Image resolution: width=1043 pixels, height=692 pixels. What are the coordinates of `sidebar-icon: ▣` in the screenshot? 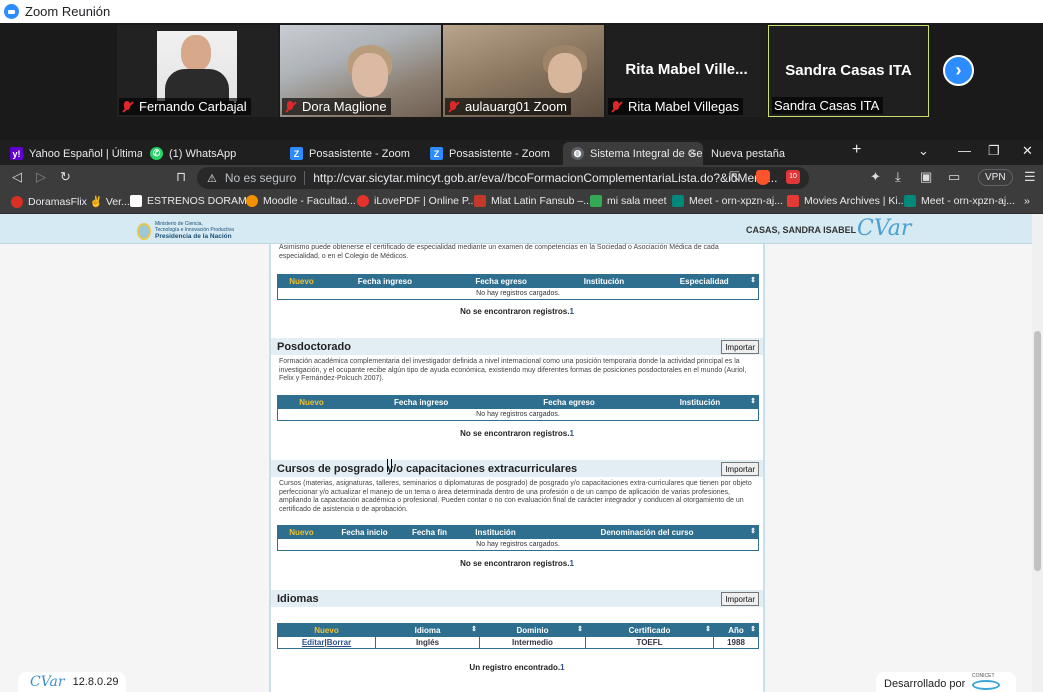 It's located at (926, 177).